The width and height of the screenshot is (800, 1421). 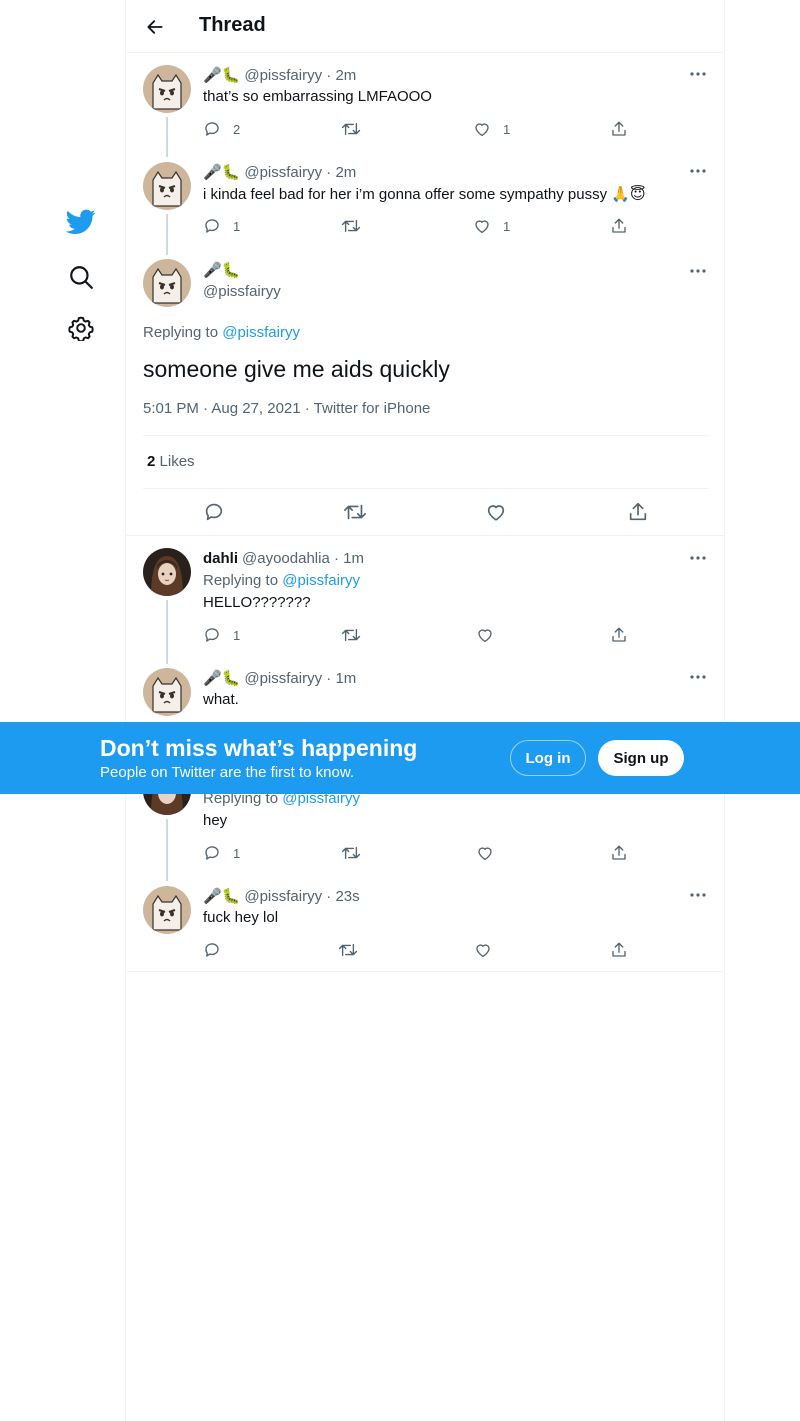 What do you see at coordinates (426, 488) in the screenshot?
I see `divider` at bounding box center [426, 488].